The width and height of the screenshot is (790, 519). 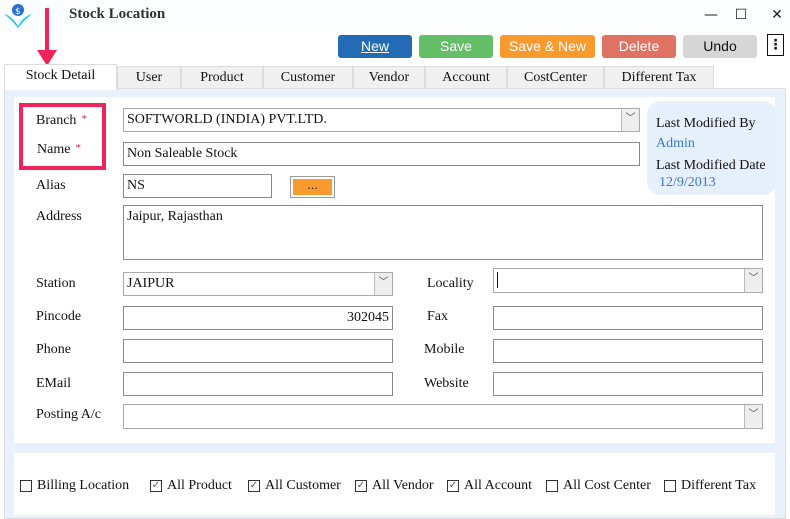 What do you see at coordinates (706, 123) in the screenshot?
I see `modified-by-label: Last Modified By` at bounding box center [706, 123].